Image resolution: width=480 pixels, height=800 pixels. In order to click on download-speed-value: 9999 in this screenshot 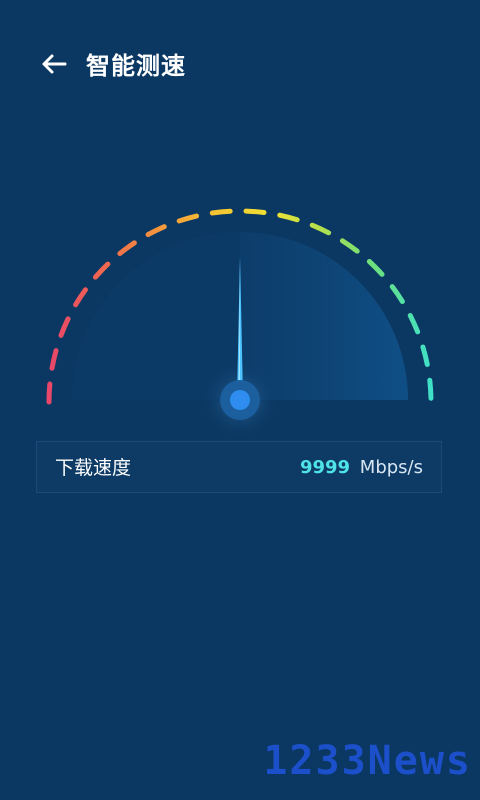, I will do `click(325, 467)`.